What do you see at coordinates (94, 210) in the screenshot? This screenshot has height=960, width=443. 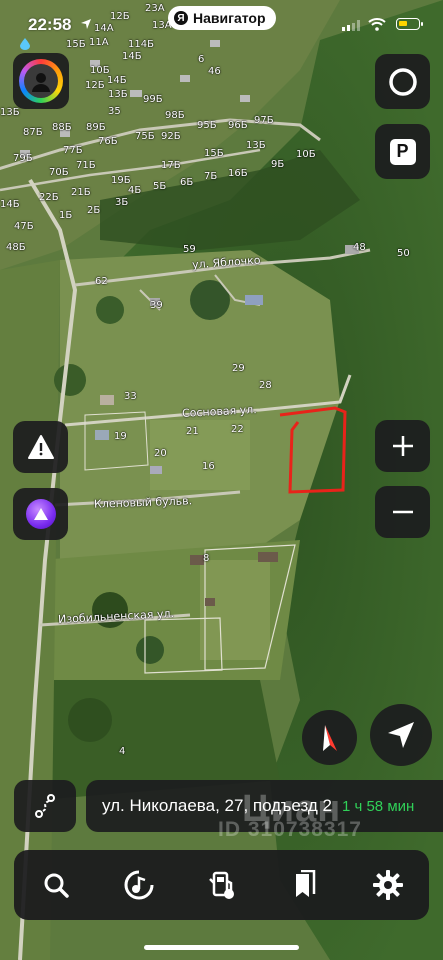 I see `house-number: 2Б` at bounding box center [94, 210].